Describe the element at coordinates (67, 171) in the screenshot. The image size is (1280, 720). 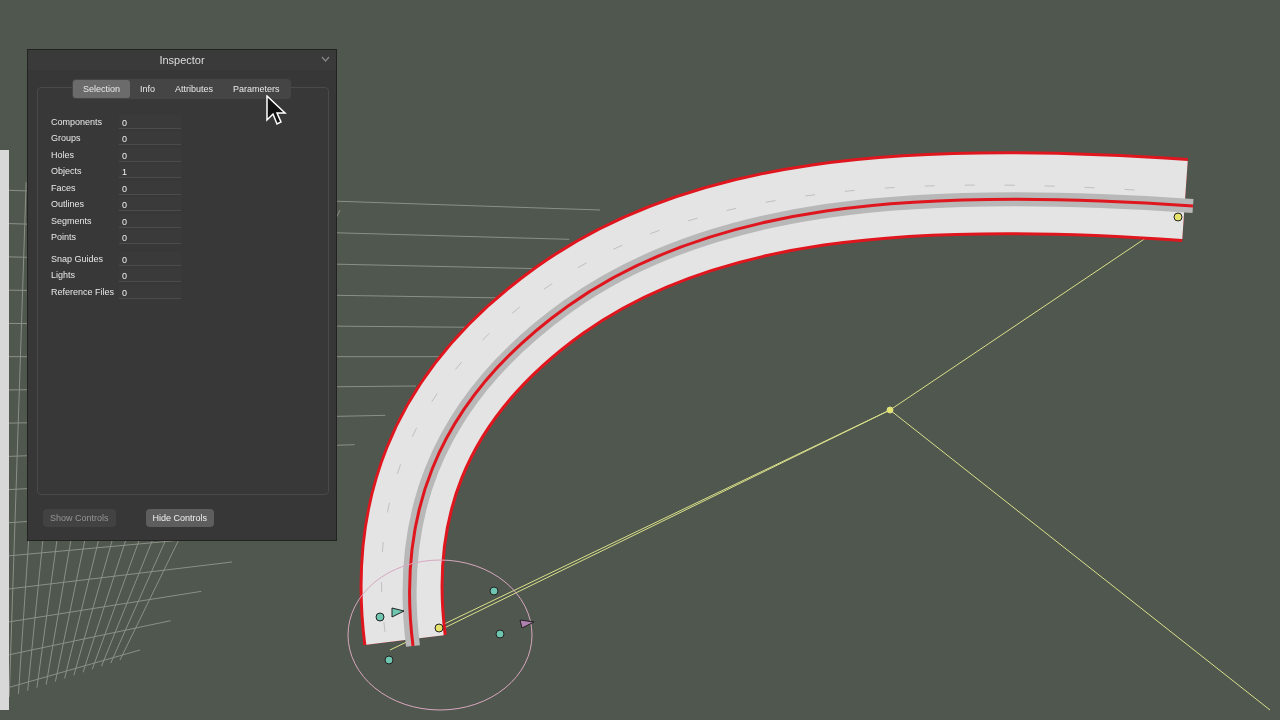
I see `field-label: Objects` at that location.